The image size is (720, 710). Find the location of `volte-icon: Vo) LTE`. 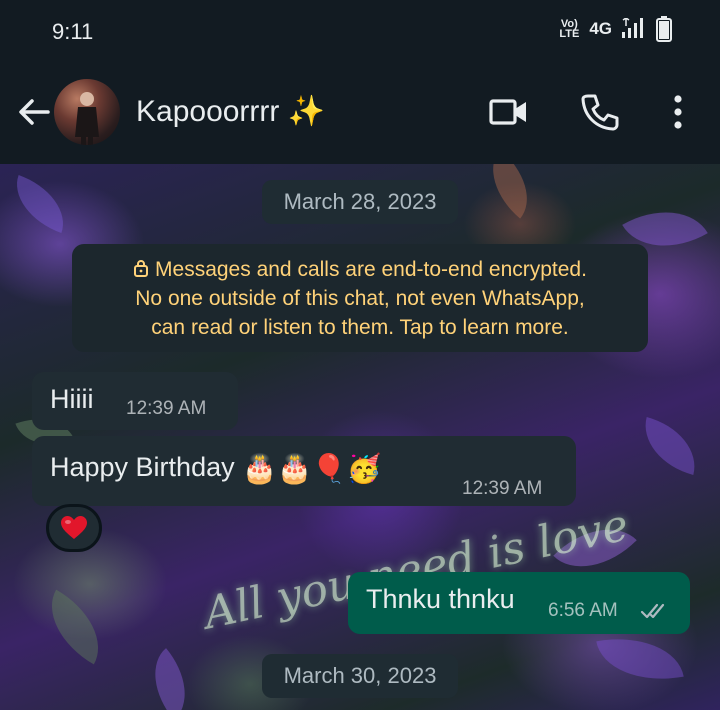

volte-icon: Vo) LTE is located at coordinates (569, 29).